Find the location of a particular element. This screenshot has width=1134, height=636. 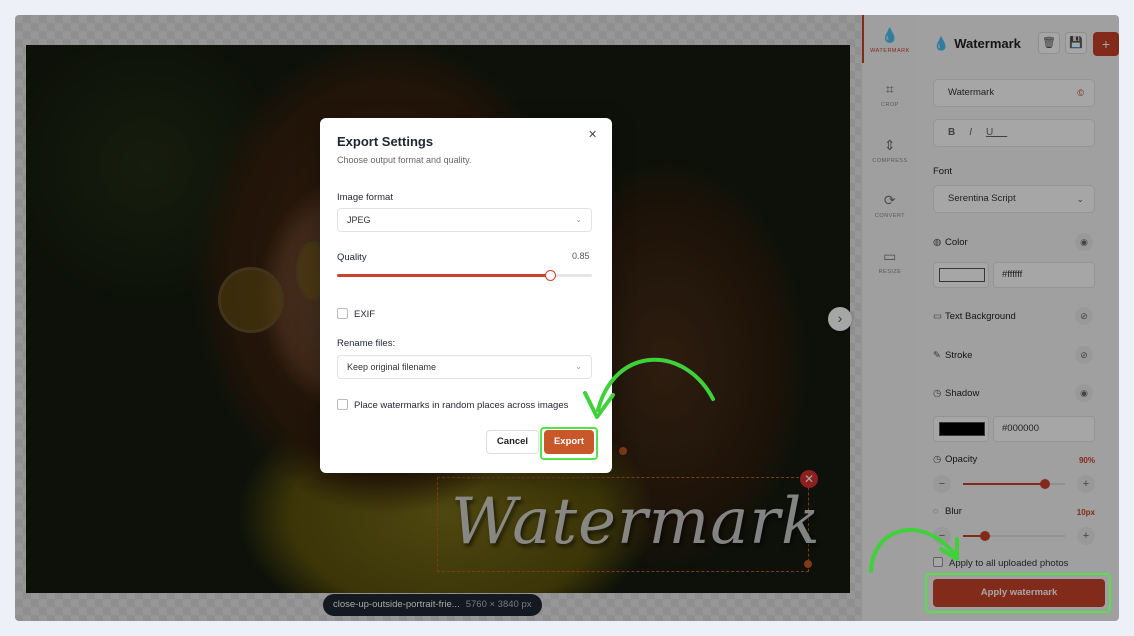

image-format-value: JPEG is located at coordinates (359, 220).